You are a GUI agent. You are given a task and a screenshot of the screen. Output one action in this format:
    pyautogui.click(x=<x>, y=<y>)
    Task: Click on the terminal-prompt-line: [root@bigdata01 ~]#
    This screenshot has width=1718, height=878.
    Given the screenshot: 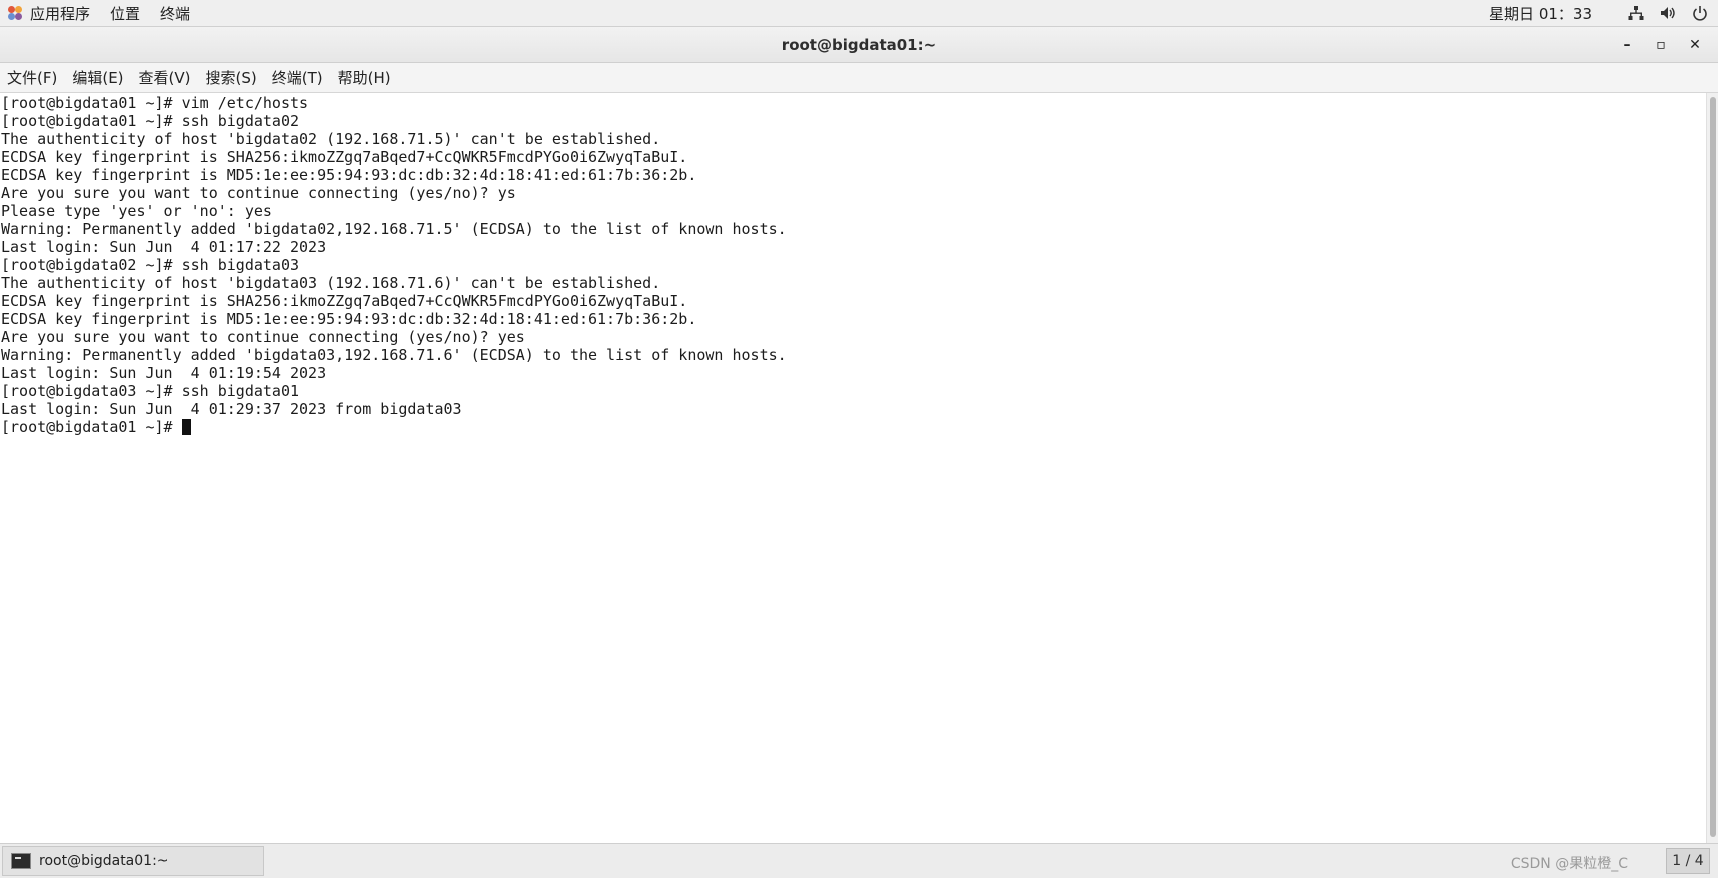 What is the action you would take?
    pyautogui.click(x=853, y=427)
    